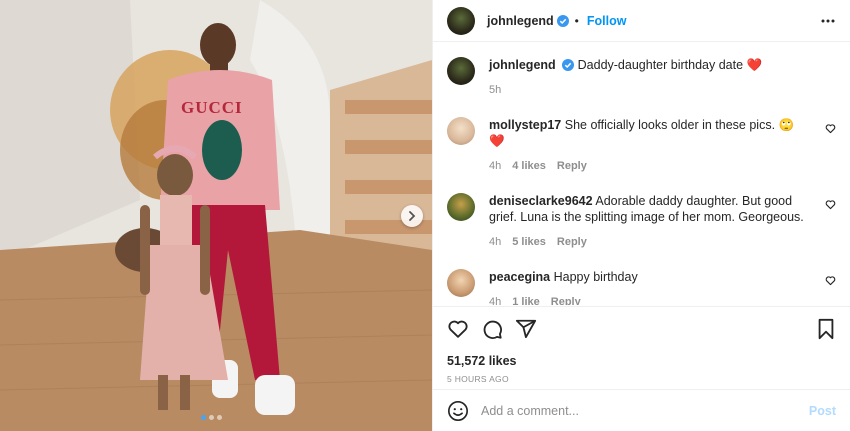  I want to click on comment-text-block: peacegina Happy birthday 4h 1 like Reply, so click(662, 287).